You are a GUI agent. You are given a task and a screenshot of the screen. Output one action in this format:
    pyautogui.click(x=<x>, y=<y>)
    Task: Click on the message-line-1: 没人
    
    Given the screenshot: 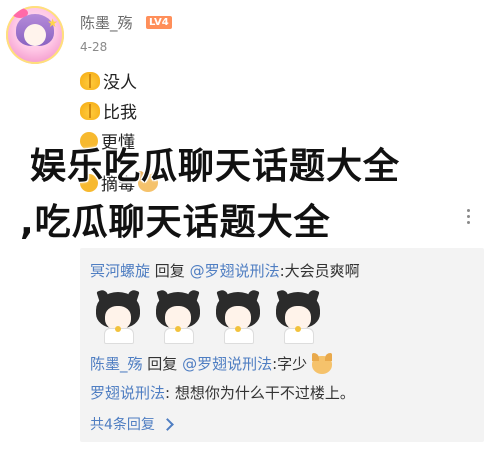 What is the action you would take?
    pyautogui.click(x=108, y=80)
    